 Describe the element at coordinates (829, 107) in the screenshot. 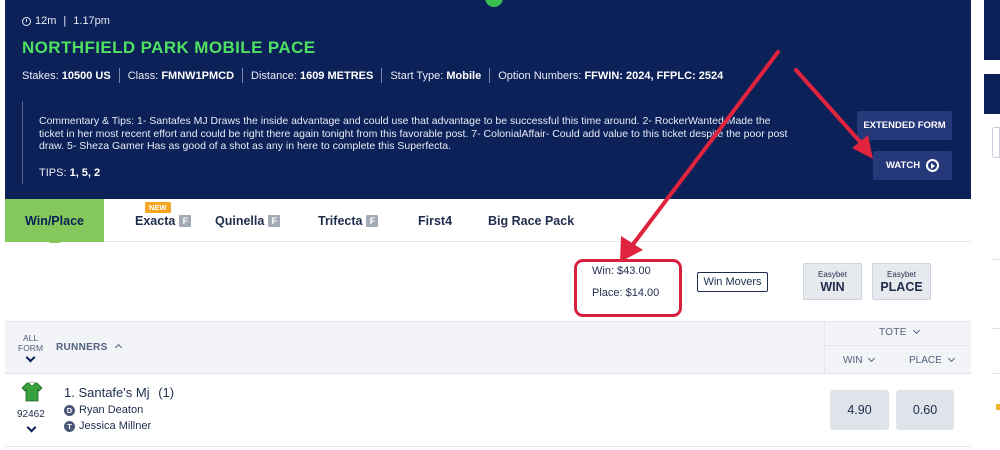

I see `arrow-to-watch` at that location.